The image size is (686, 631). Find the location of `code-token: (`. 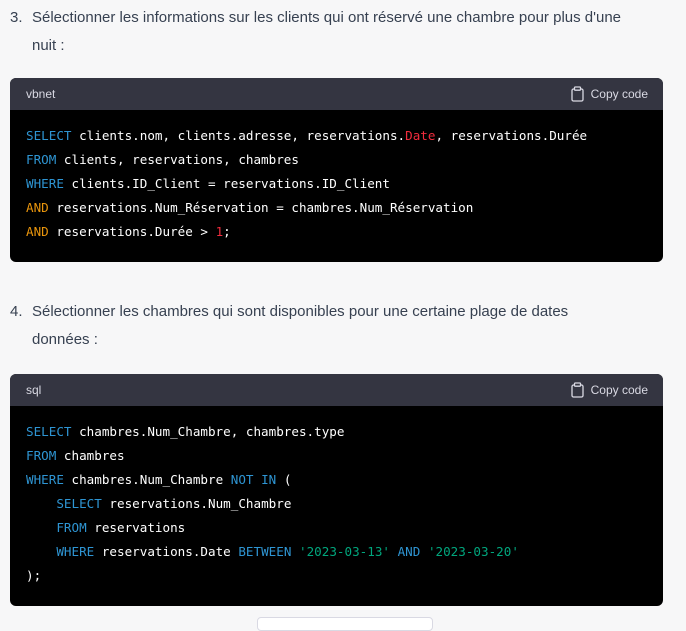

code-token: ( is located at coordinates (284, 479).